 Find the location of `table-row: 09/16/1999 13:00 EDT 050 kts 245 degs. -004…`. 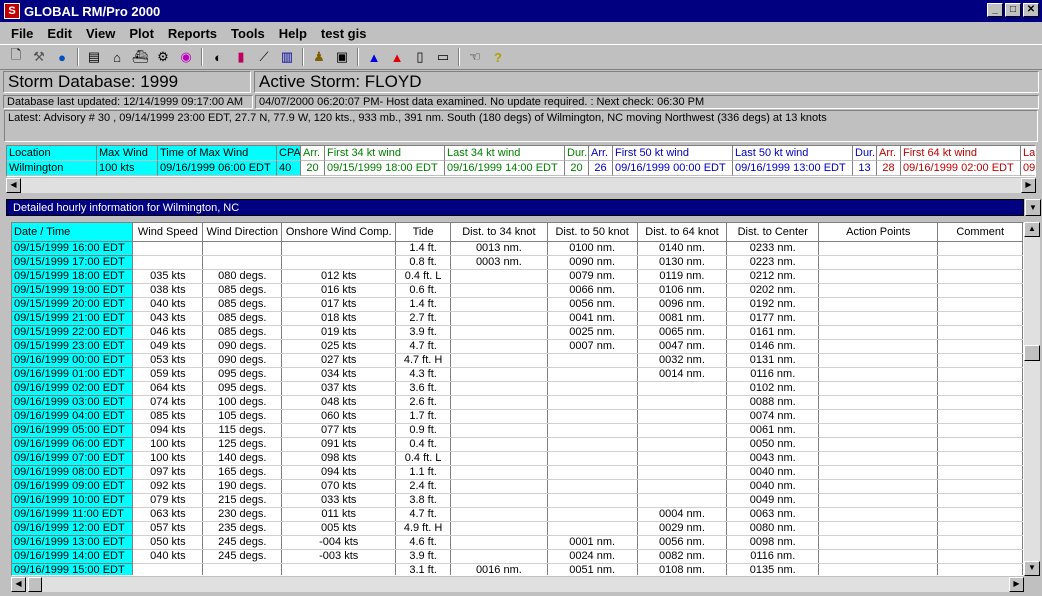

table-row: 09/16/1999 13:00 EDT 050 kts 245 degs. -004… is located at coordinates (517, 542).